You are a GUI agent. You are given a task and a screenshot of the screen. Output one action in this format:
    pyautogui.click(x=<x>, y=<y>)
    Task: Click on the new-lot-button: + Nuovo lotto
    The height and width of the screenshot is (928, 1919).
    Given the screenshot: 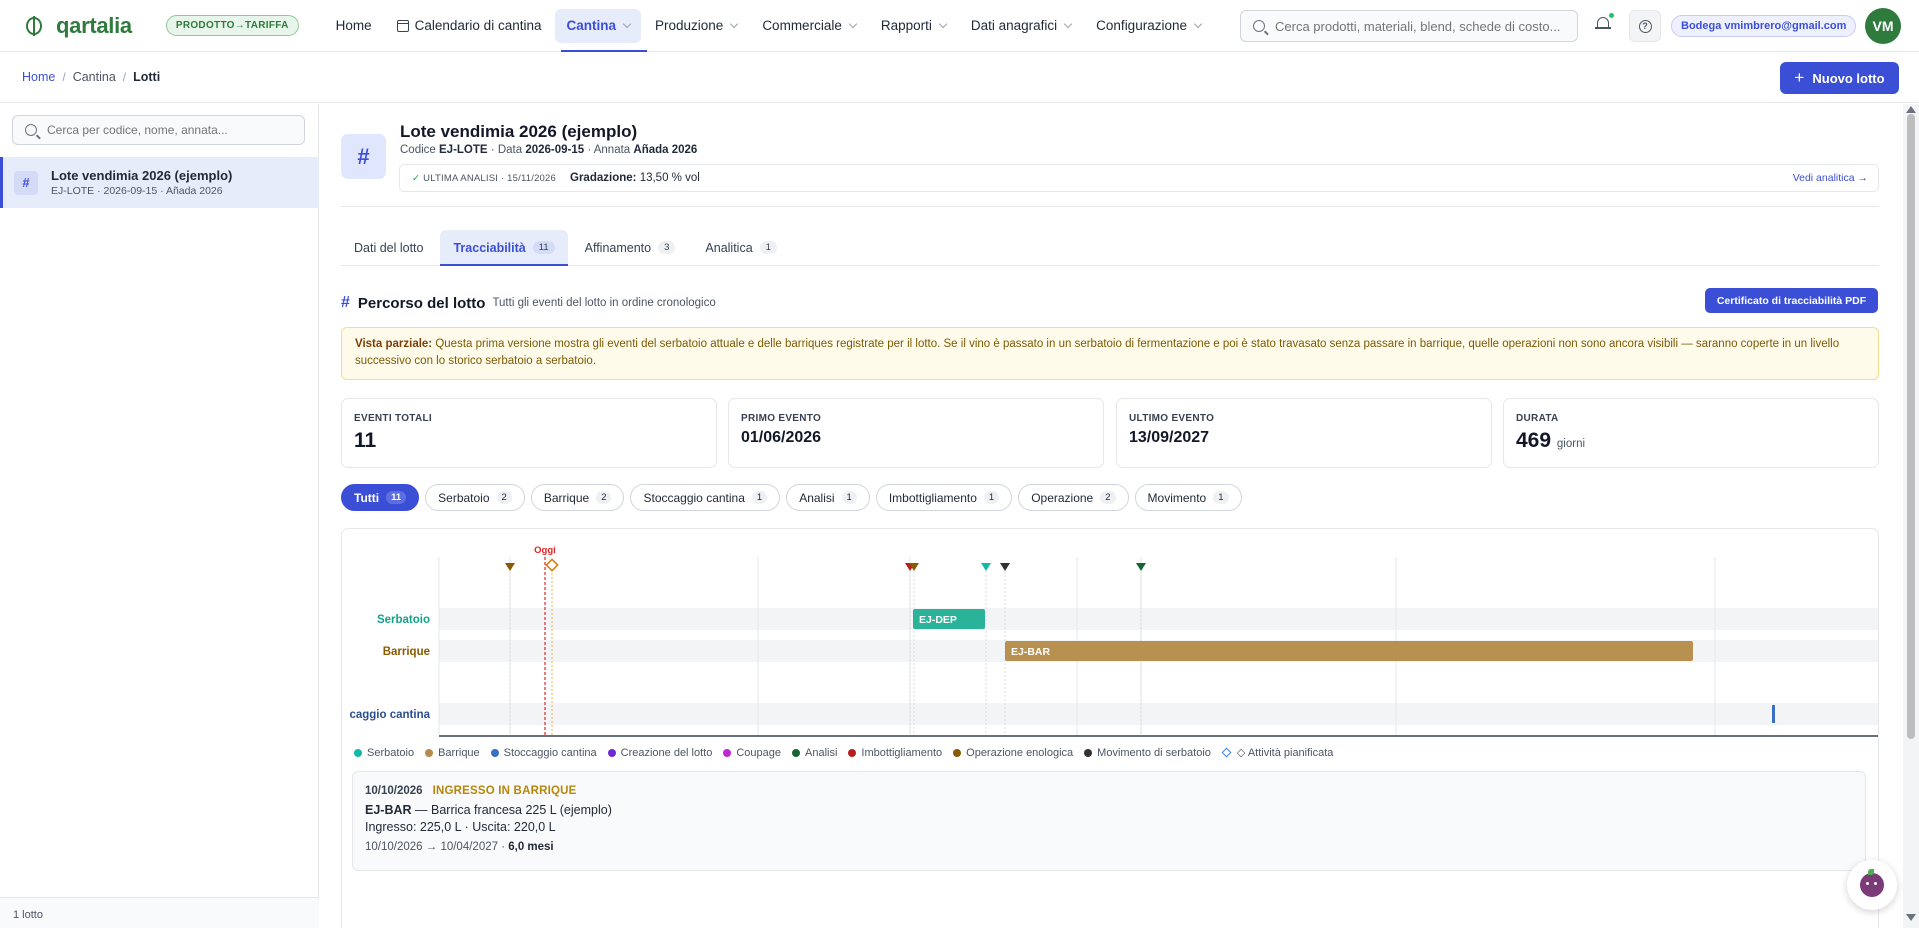 What is the action you would take?
    pyautogui.click(x=1839, y=78)
    